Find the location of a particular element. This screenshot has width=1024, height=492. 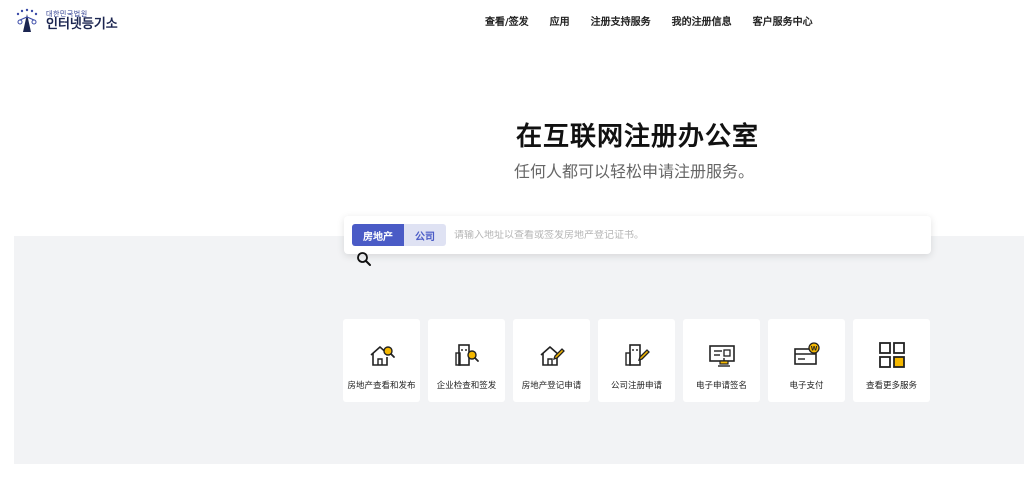

main-nav: 查看/签发 应用 注册支持服务 我的注册信息 客户服务中心 is located at coordinates (649, 20).